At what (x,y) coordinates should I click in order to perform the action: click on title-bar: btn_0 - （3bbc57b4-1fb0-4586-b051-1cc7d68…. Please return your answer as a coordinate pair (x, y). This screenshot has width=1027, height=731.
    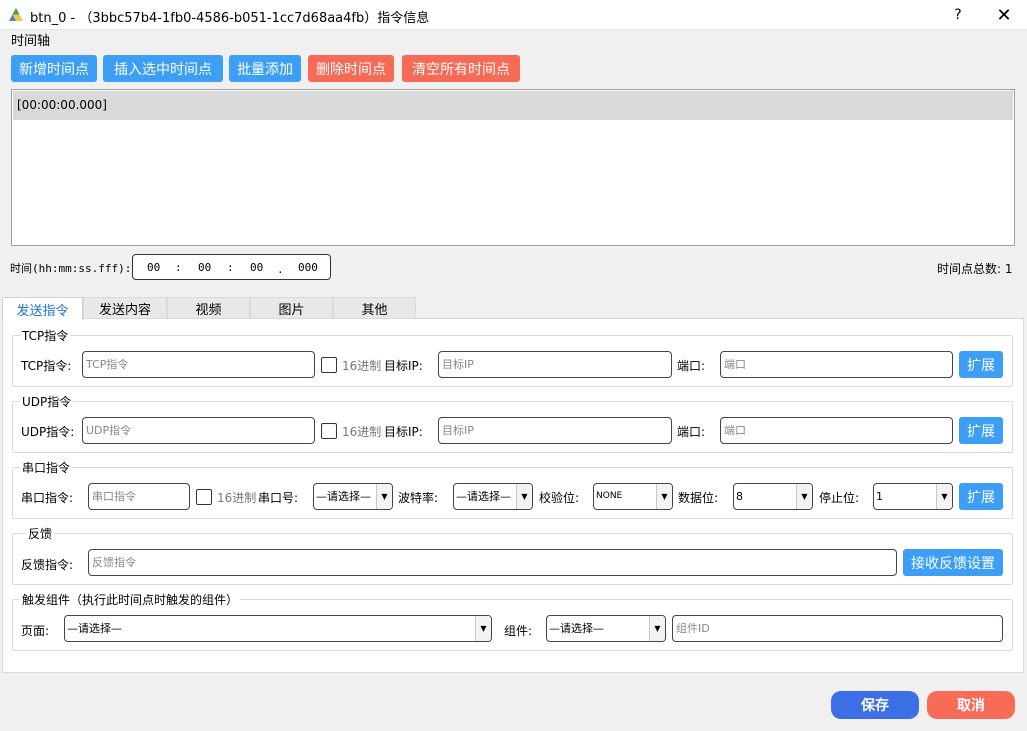
    Looking at the image, I should click on (513, 15).